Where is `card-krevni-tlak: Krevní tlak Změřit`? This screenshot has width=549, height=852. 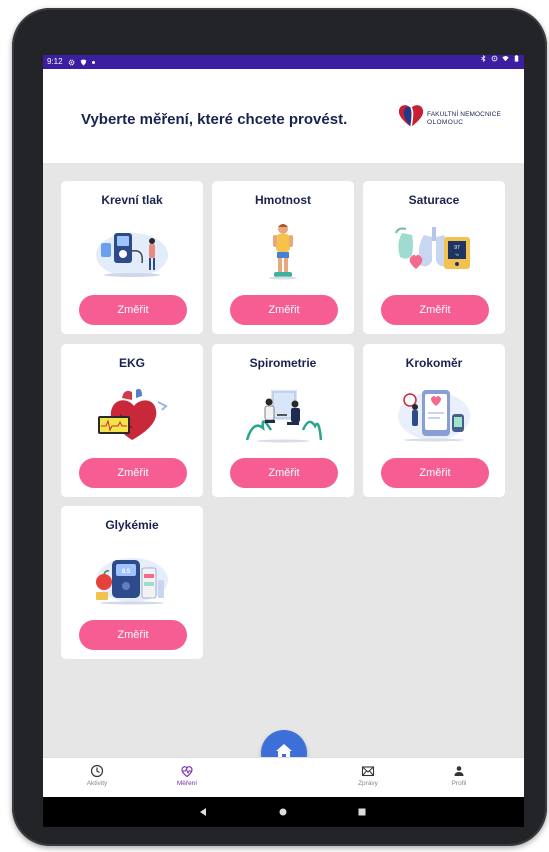
card-krevni-tlak: Krevní tlak Změřit is located at coordinates (132, 257).